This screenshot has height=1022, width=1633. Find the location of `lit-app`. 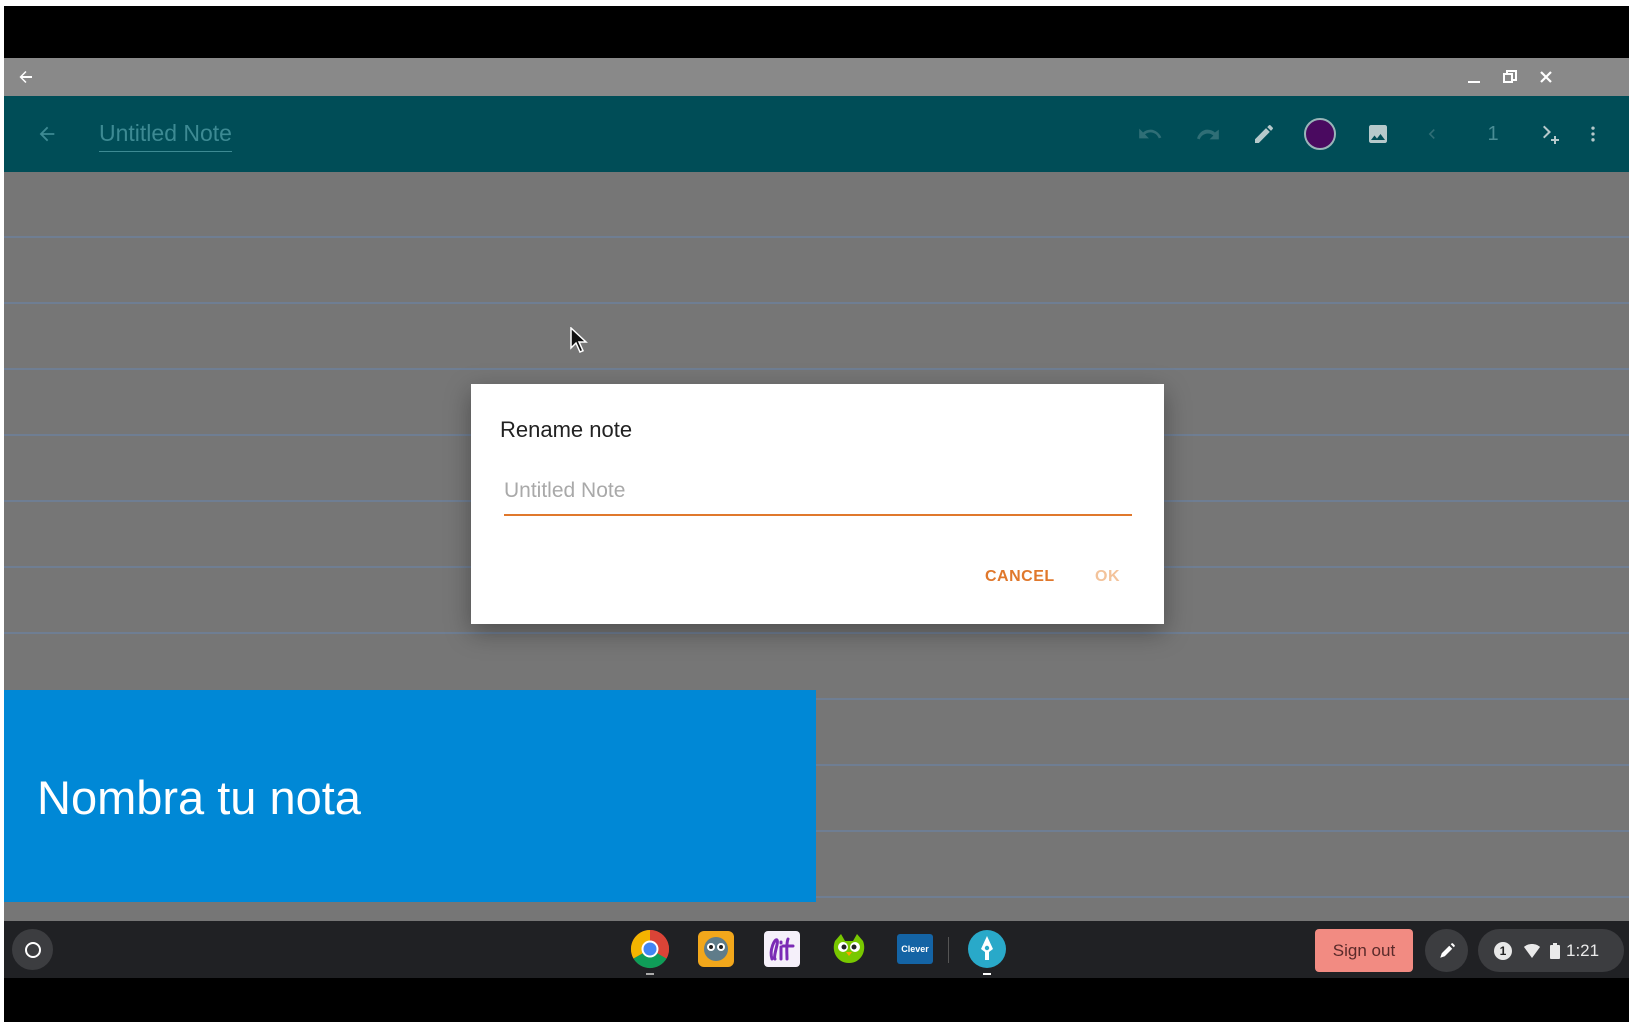

lit-app is located at coordinates (782, 949).